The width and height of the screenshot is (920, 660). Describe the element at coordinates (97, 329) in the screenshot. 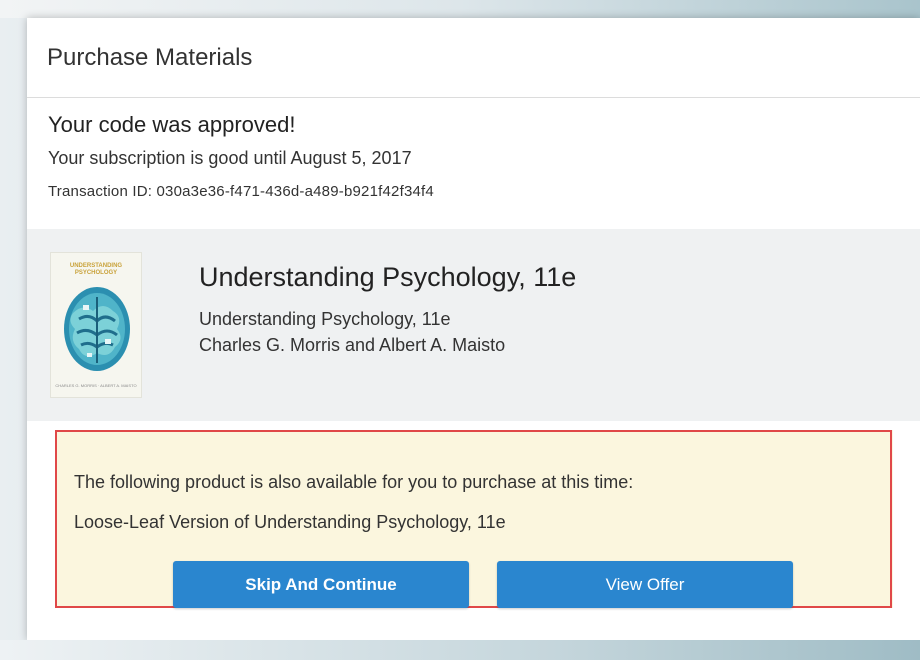

I see `brain-illustration-icon` at that location.